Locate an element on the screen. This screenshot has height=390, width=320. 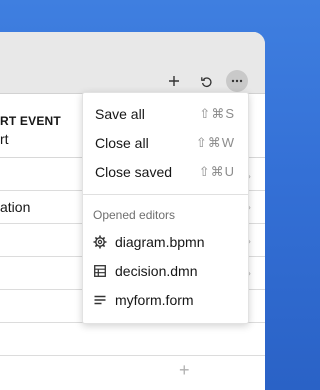
editor-label: diagram.bpmn is located at coordinates (160, 242).